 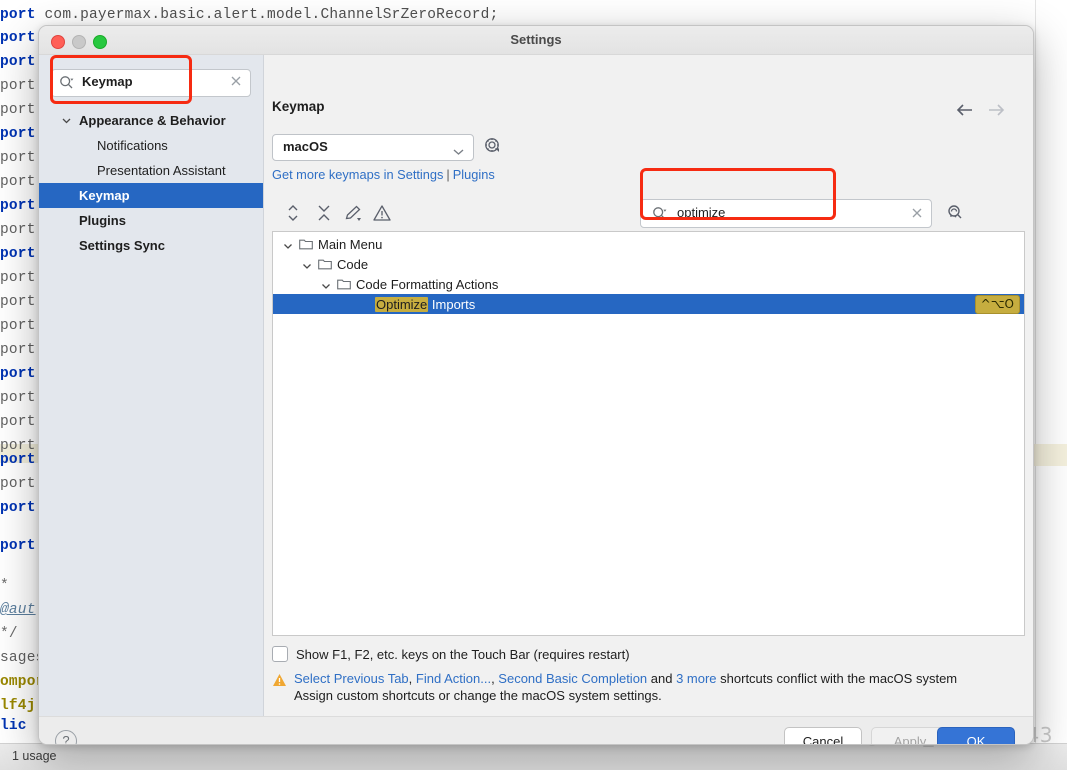 What do you see at coordinates (786, 213) in the screenshot?
I see `action-search-field: optimize` at bounding box center [786, 213].